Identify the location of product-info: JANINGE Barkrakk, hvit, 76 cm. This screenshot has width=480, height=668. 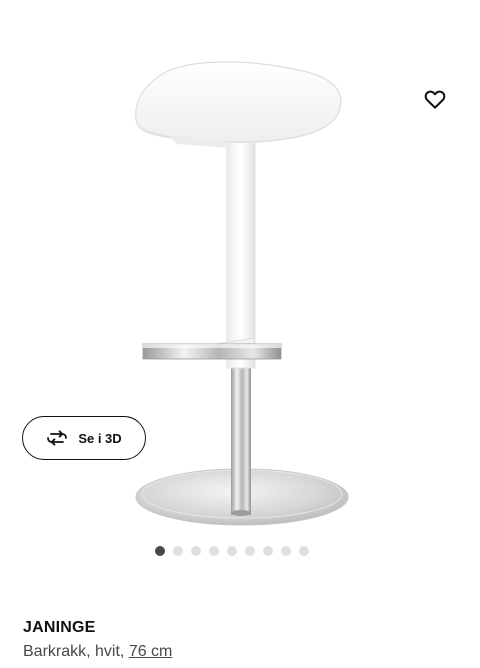
(97, 641).